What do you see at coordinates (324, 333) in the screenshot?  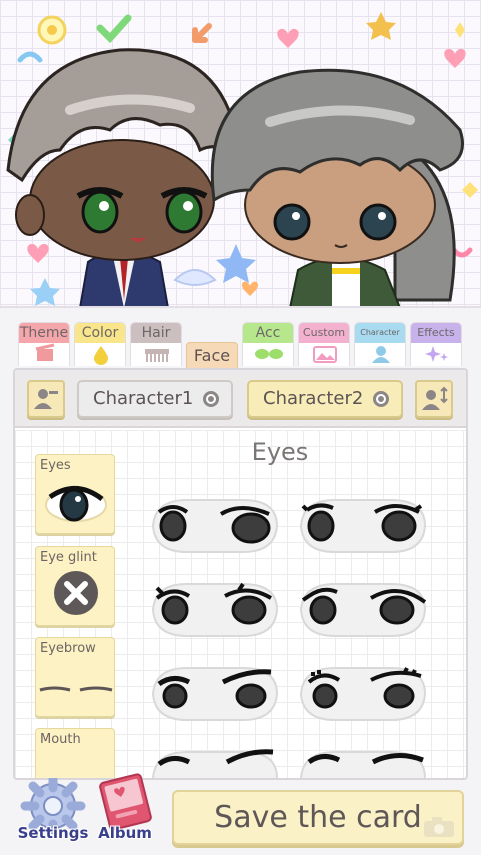 I see `tab-custom-label: Custom` at bounding box center [324, 333].